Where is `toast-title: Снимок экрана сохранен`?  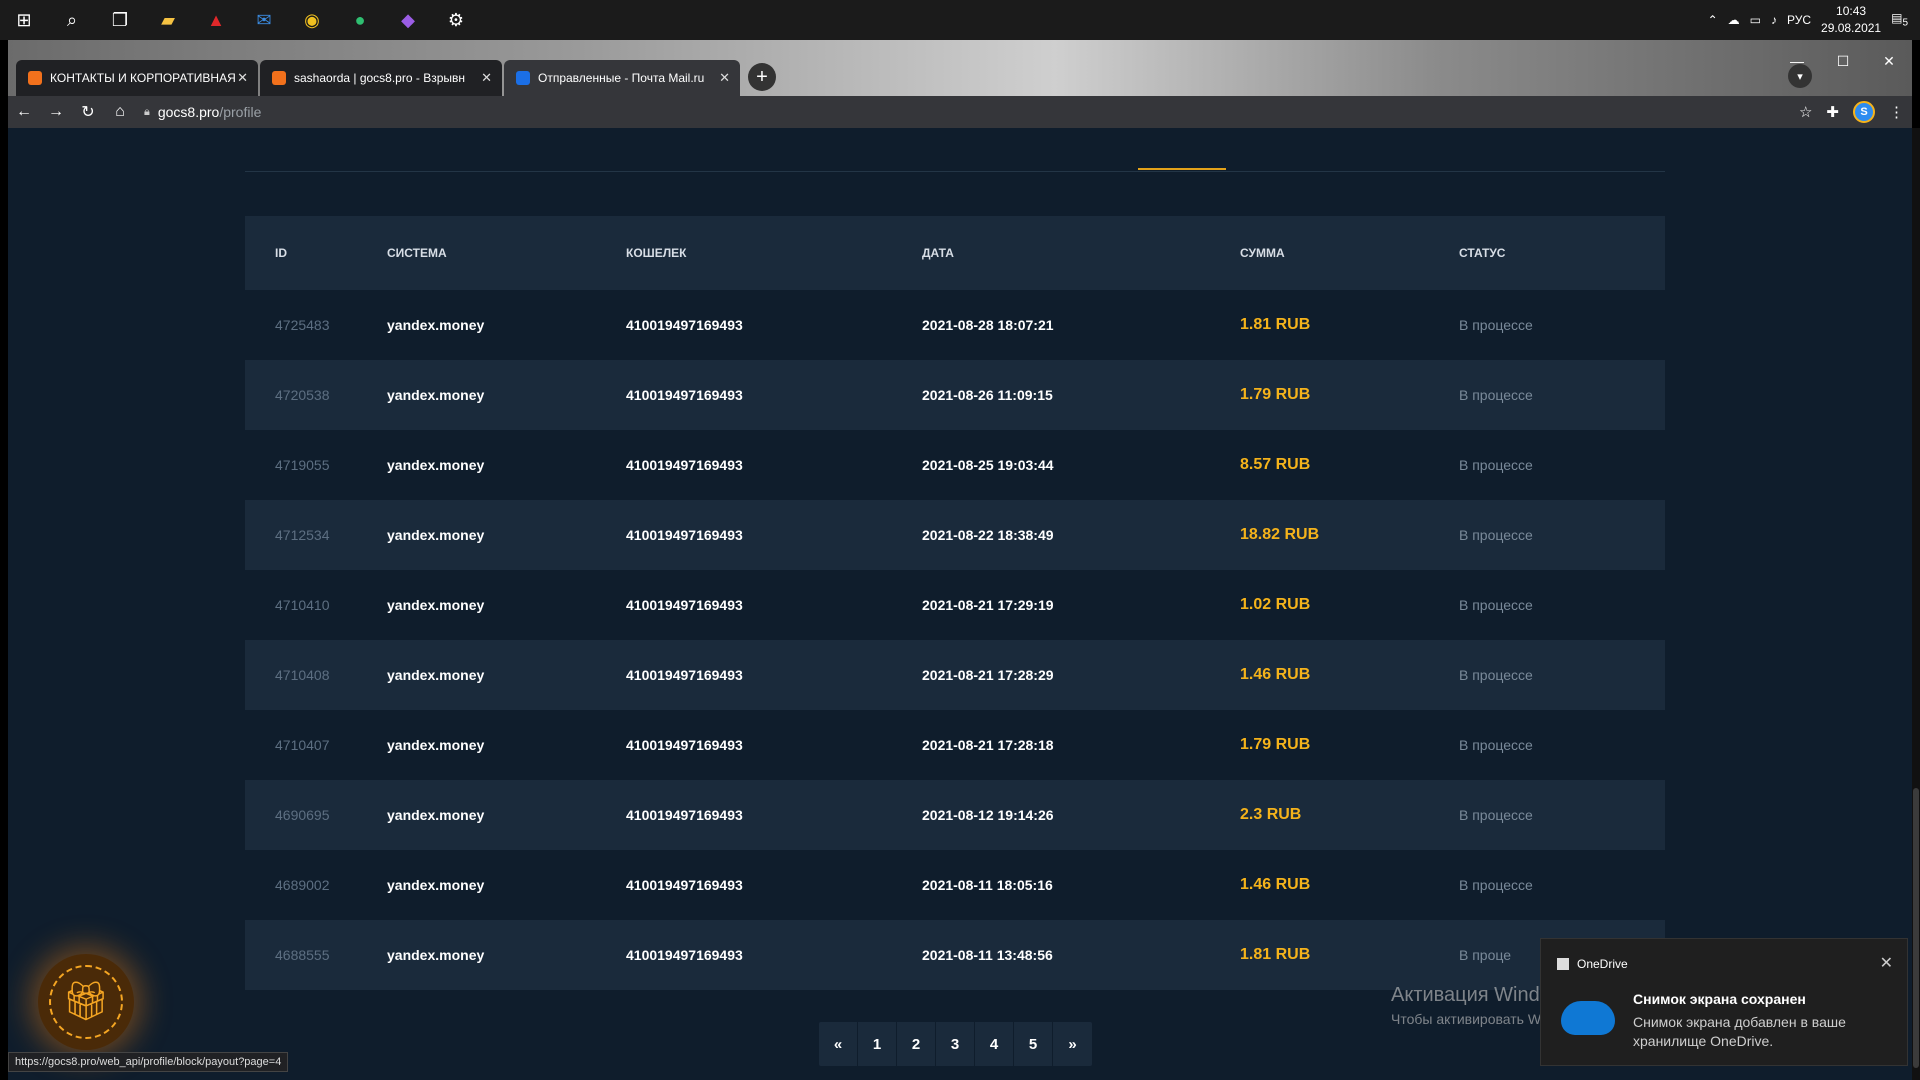
toast-title: Снимок экрана сохранен is located at coordinates (1719, 999).